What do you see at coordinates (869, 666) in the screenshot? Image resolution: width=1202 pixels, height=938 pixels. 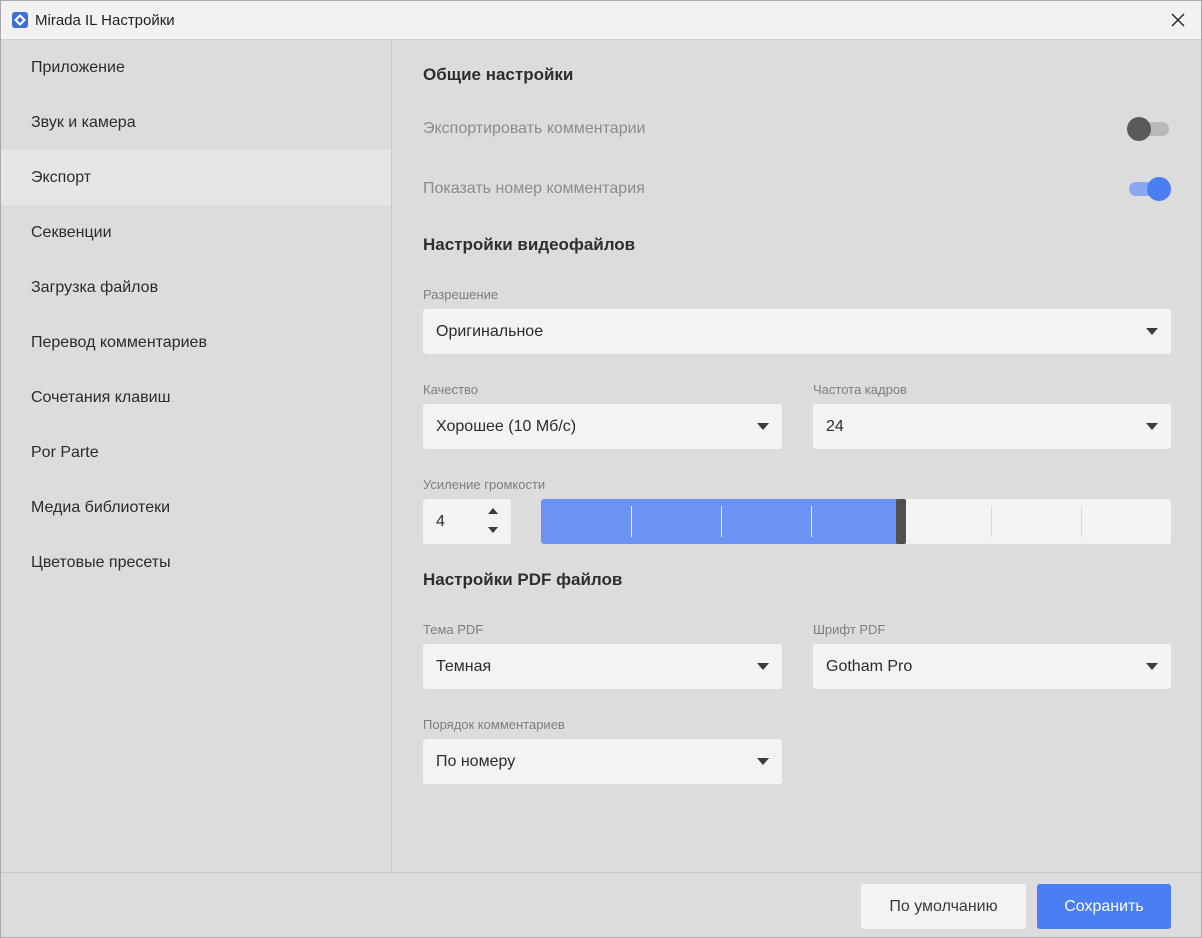 I see `pdf-font-value: Gotham Pro` at bounding box center [869, 666].